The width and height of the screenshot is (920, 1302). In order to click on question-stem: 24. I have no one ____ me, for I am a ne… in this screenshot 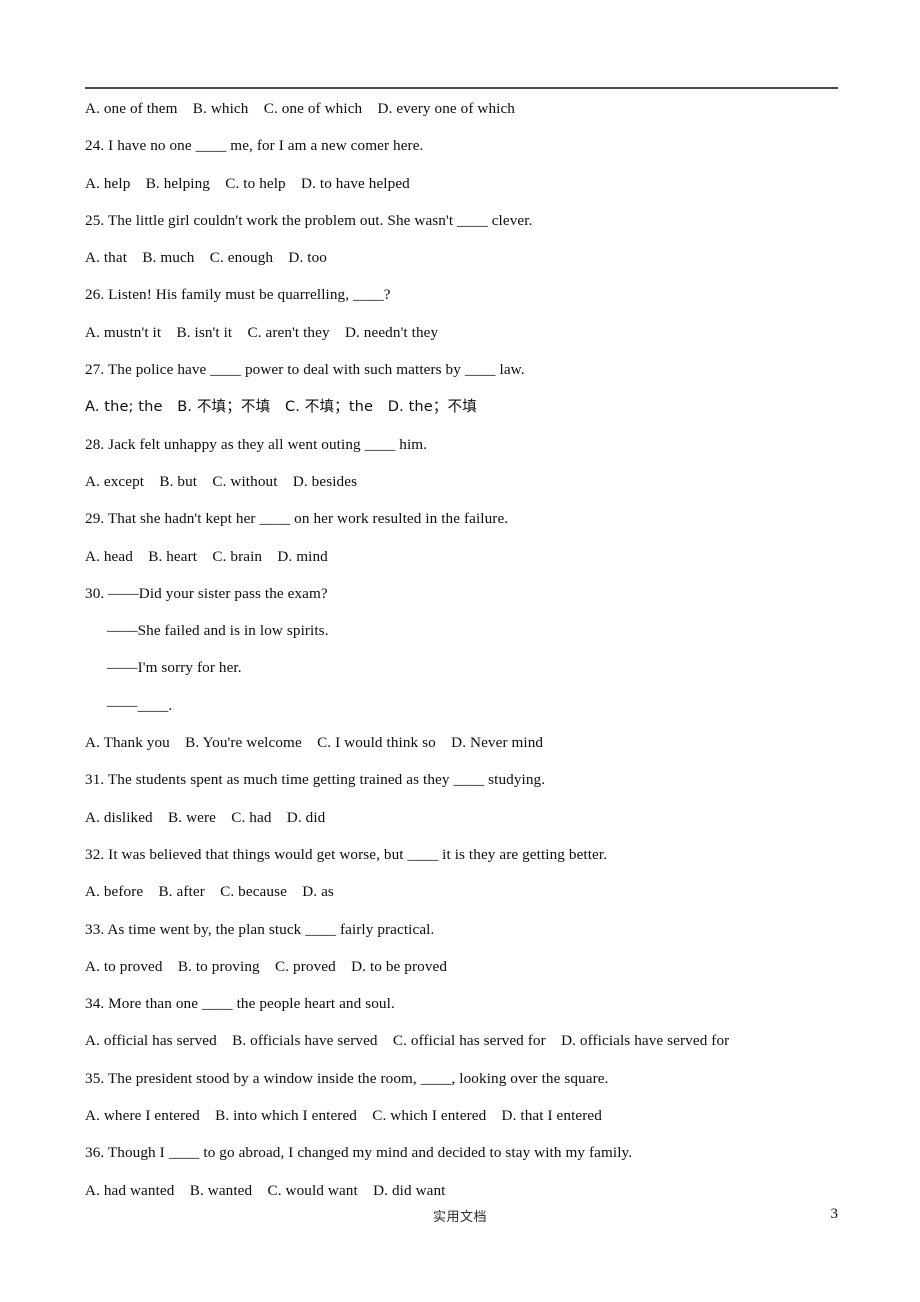, I will do `click(254, 146)`.